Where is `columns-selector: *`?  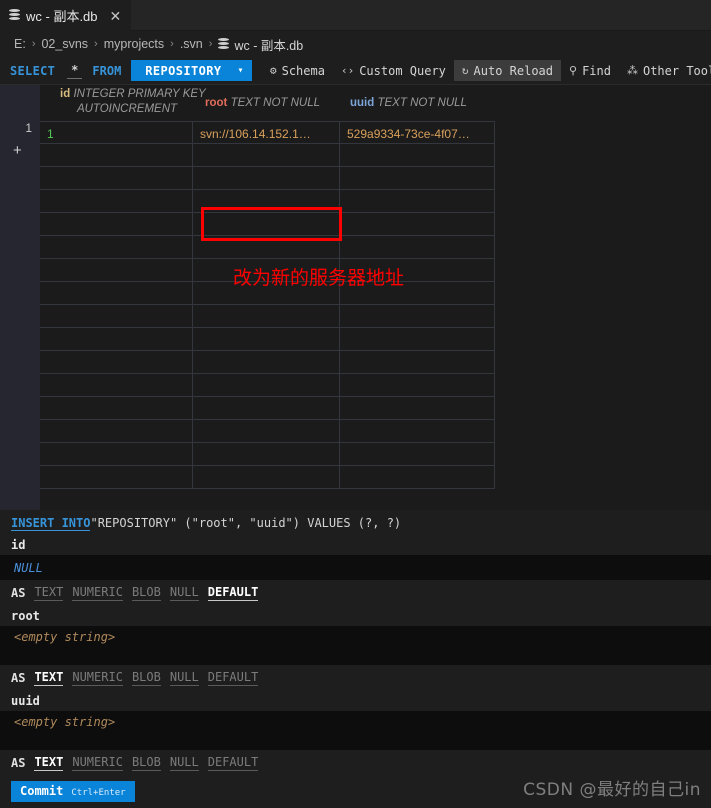 columns-selector: * is located at coordinates (75, 71).